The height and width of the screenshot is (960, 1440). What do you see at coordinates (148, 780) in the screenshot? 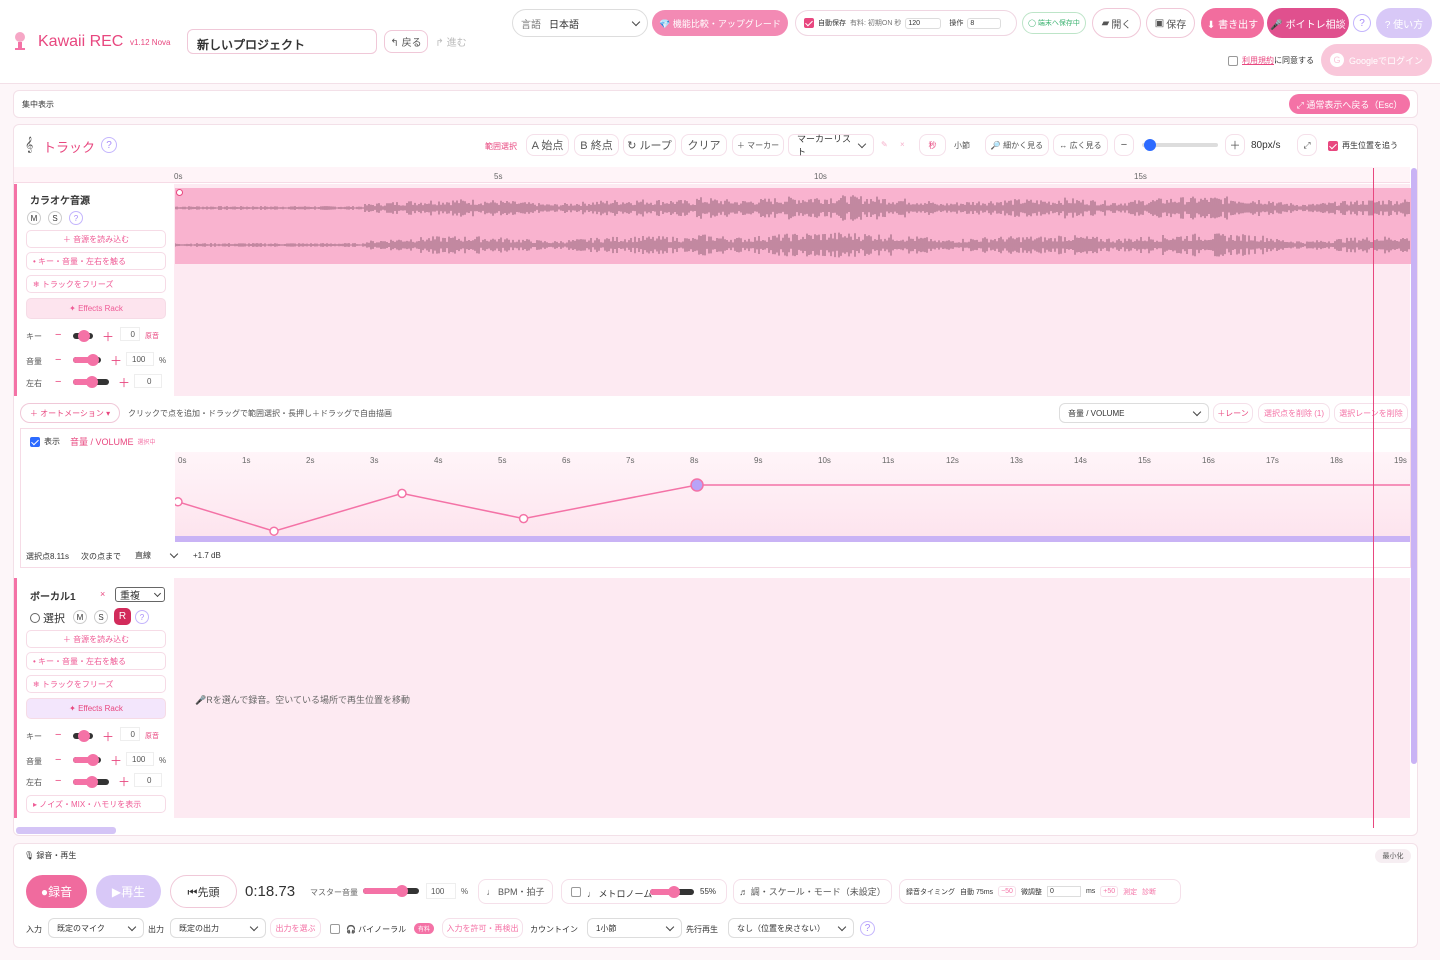
I see `vocal-pan-value: 0` at bounding box center [148, 780].